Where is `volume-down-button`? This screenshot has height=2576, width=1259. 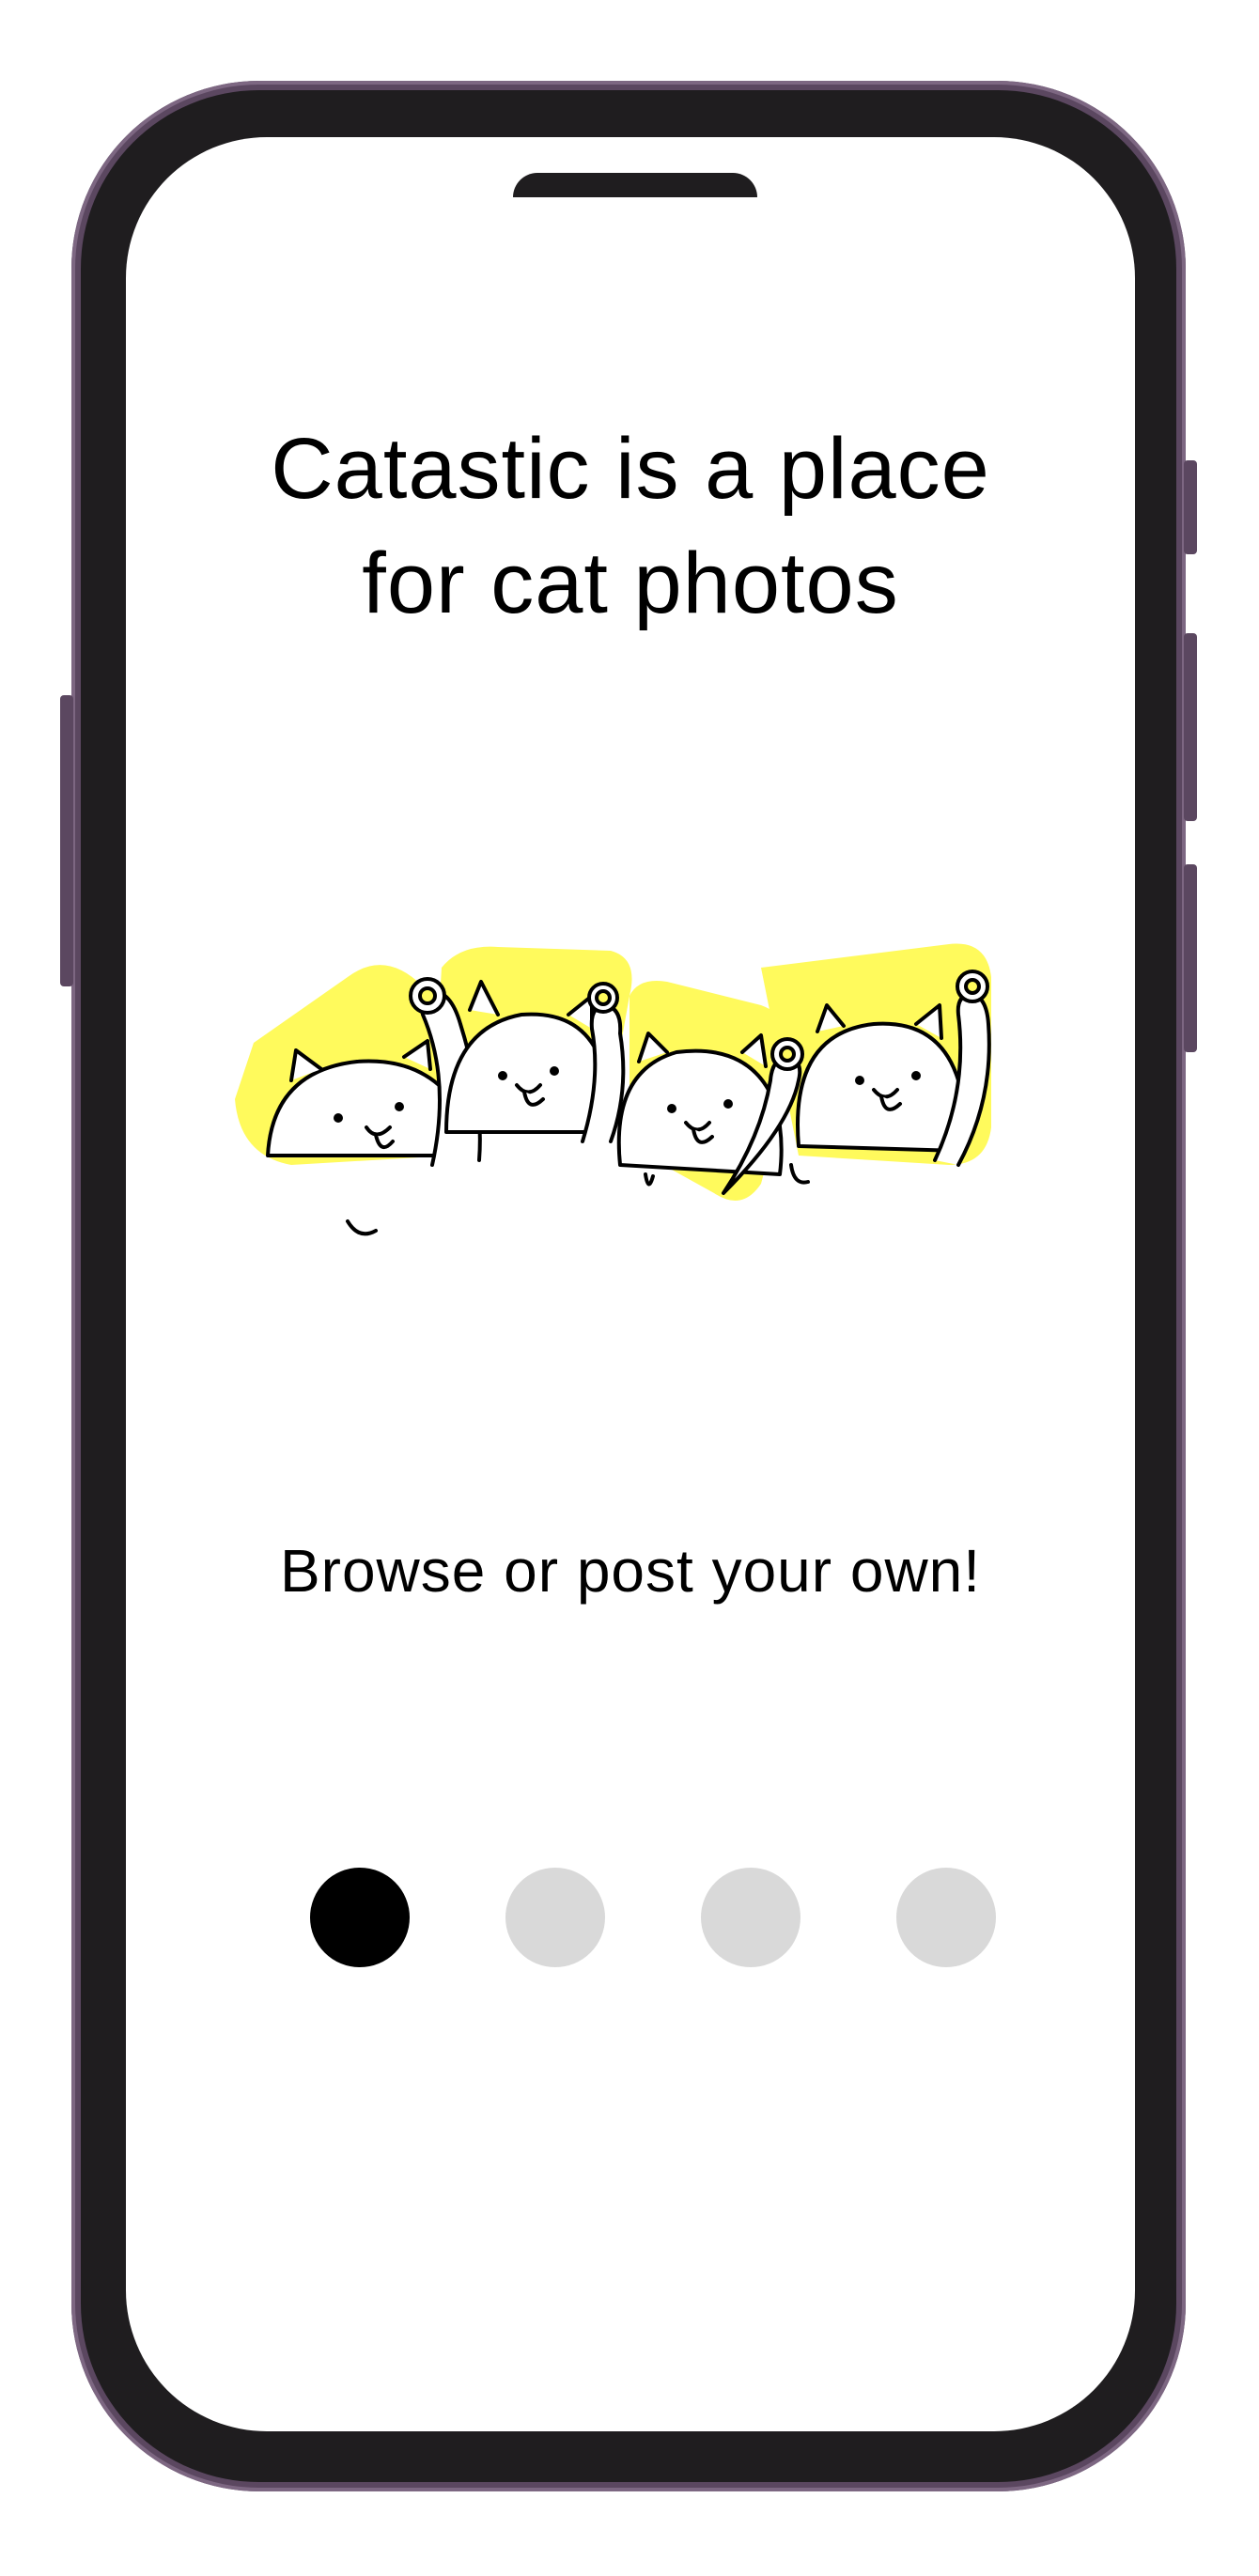
volume-down-button is located at coordinates (1190, 958).